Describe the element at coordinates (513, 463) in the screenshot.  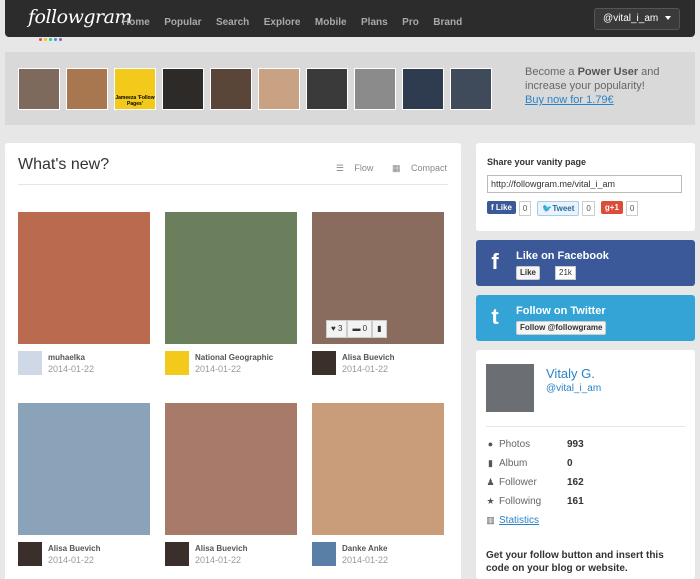
I see `stat-label: Album` at that location.